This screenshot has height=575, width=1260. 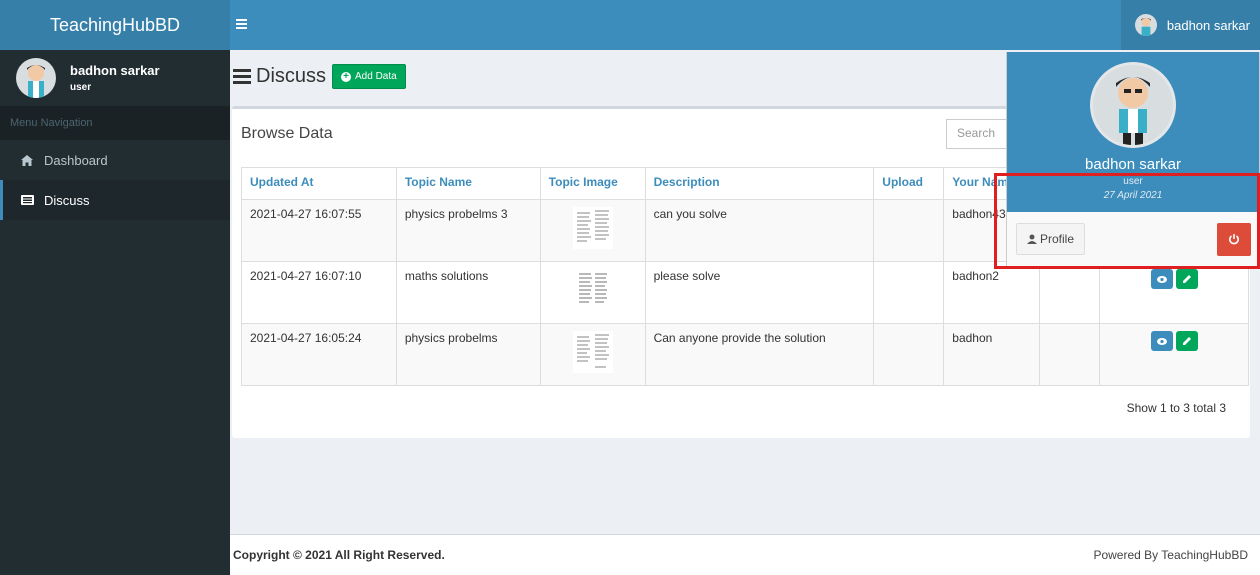 What do you see at coordinates (81, 87) in the screenshot?
I see `sidebar-user-role: user` at bounding box center [81, 87].